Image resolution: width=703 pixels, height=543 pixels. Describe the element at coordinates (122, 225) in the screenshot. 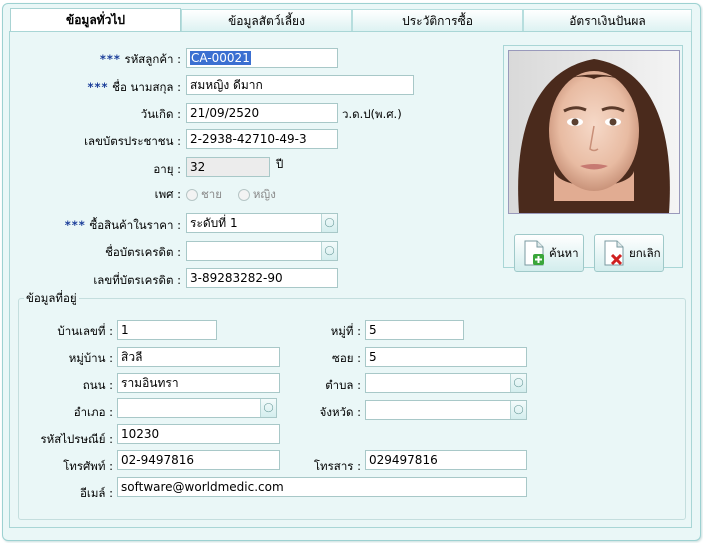

I see `price-level-label: *** ซื้อสินค้าในราคา :` at that location.